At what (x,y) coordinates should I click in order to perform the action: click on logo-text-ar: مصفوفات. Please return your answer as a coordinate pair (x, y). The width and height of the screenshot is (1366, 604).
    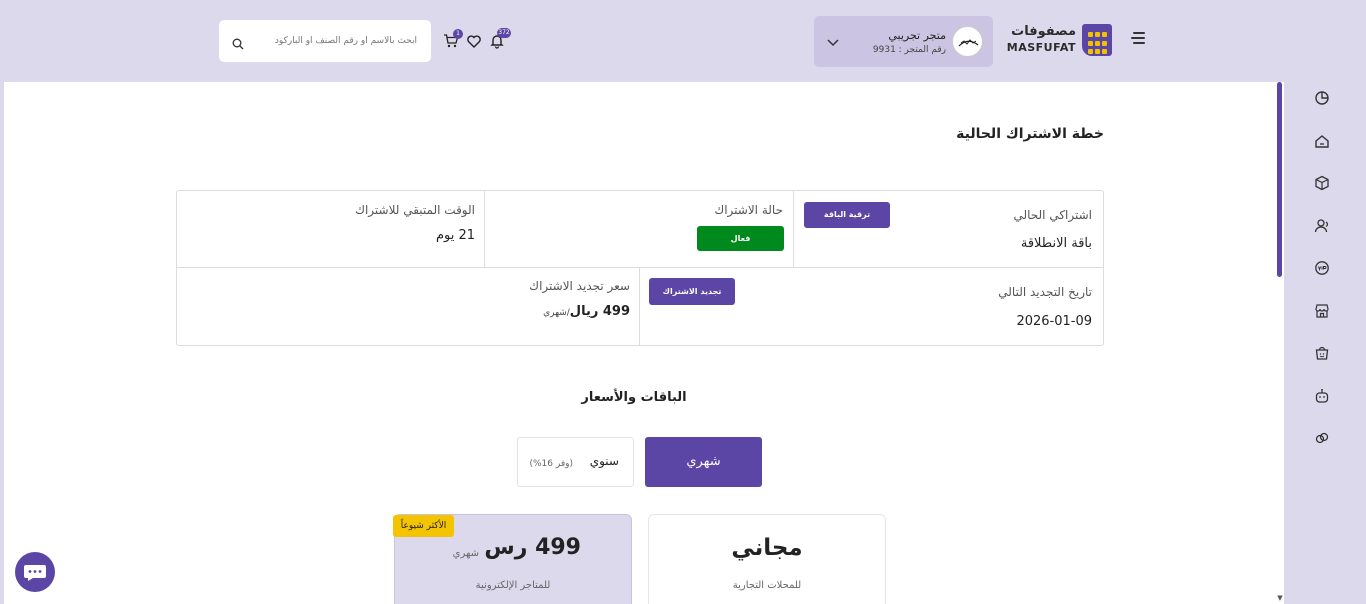
    Looking at the image, I should click on (1043, 31).